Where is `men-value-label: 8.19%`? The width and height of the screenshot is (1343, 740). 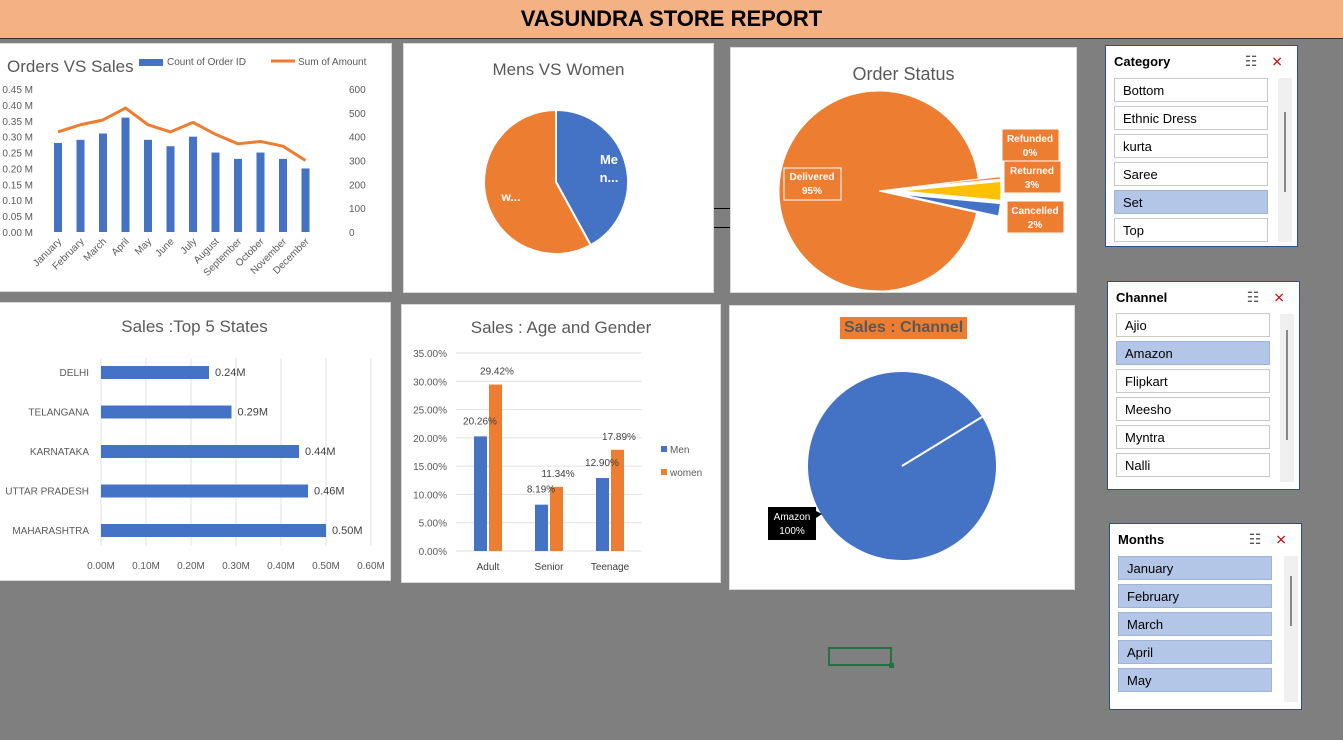 men-value-label: 8.19% is located at coordinates (541, 490).